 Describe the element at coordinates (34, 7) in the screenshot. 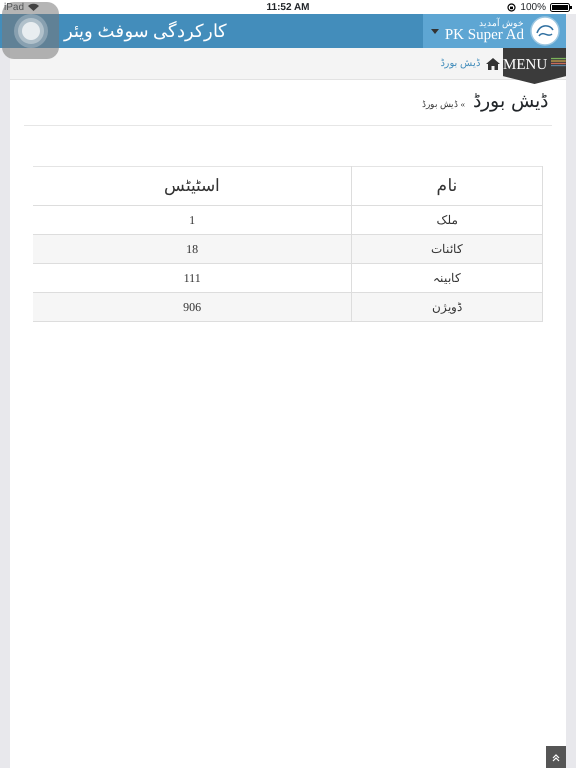

I see `wifi-icon` at that location.